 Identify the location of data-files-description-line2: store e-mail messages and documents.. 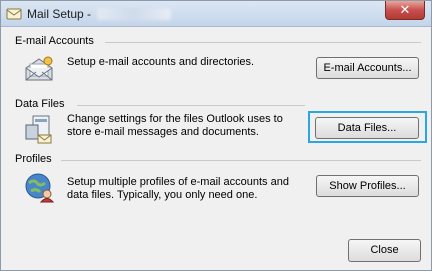
(163, 132).